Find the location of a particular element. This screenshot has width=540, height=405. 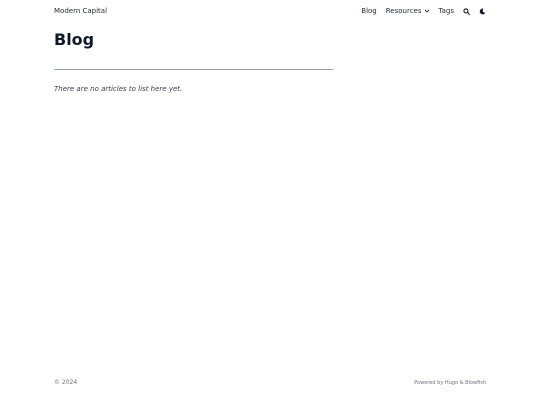

nav-resources-label: Resources is located at coordinates (403, 11).